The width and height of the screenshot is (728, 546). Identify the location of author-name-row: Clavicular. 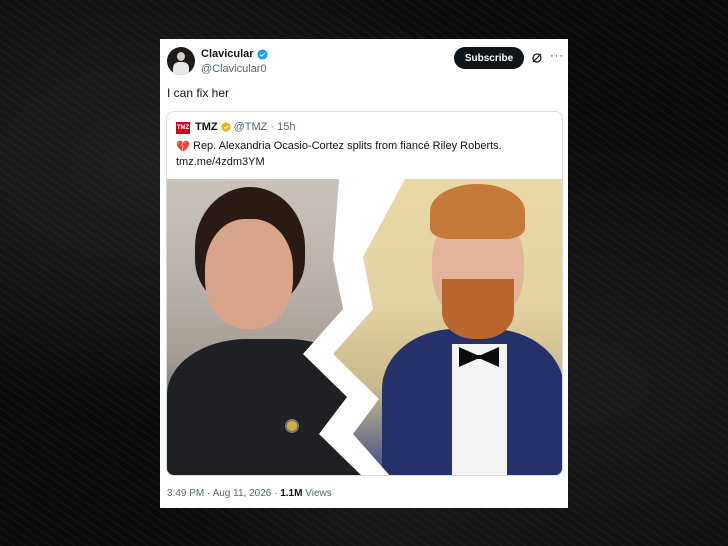
(234, 54).